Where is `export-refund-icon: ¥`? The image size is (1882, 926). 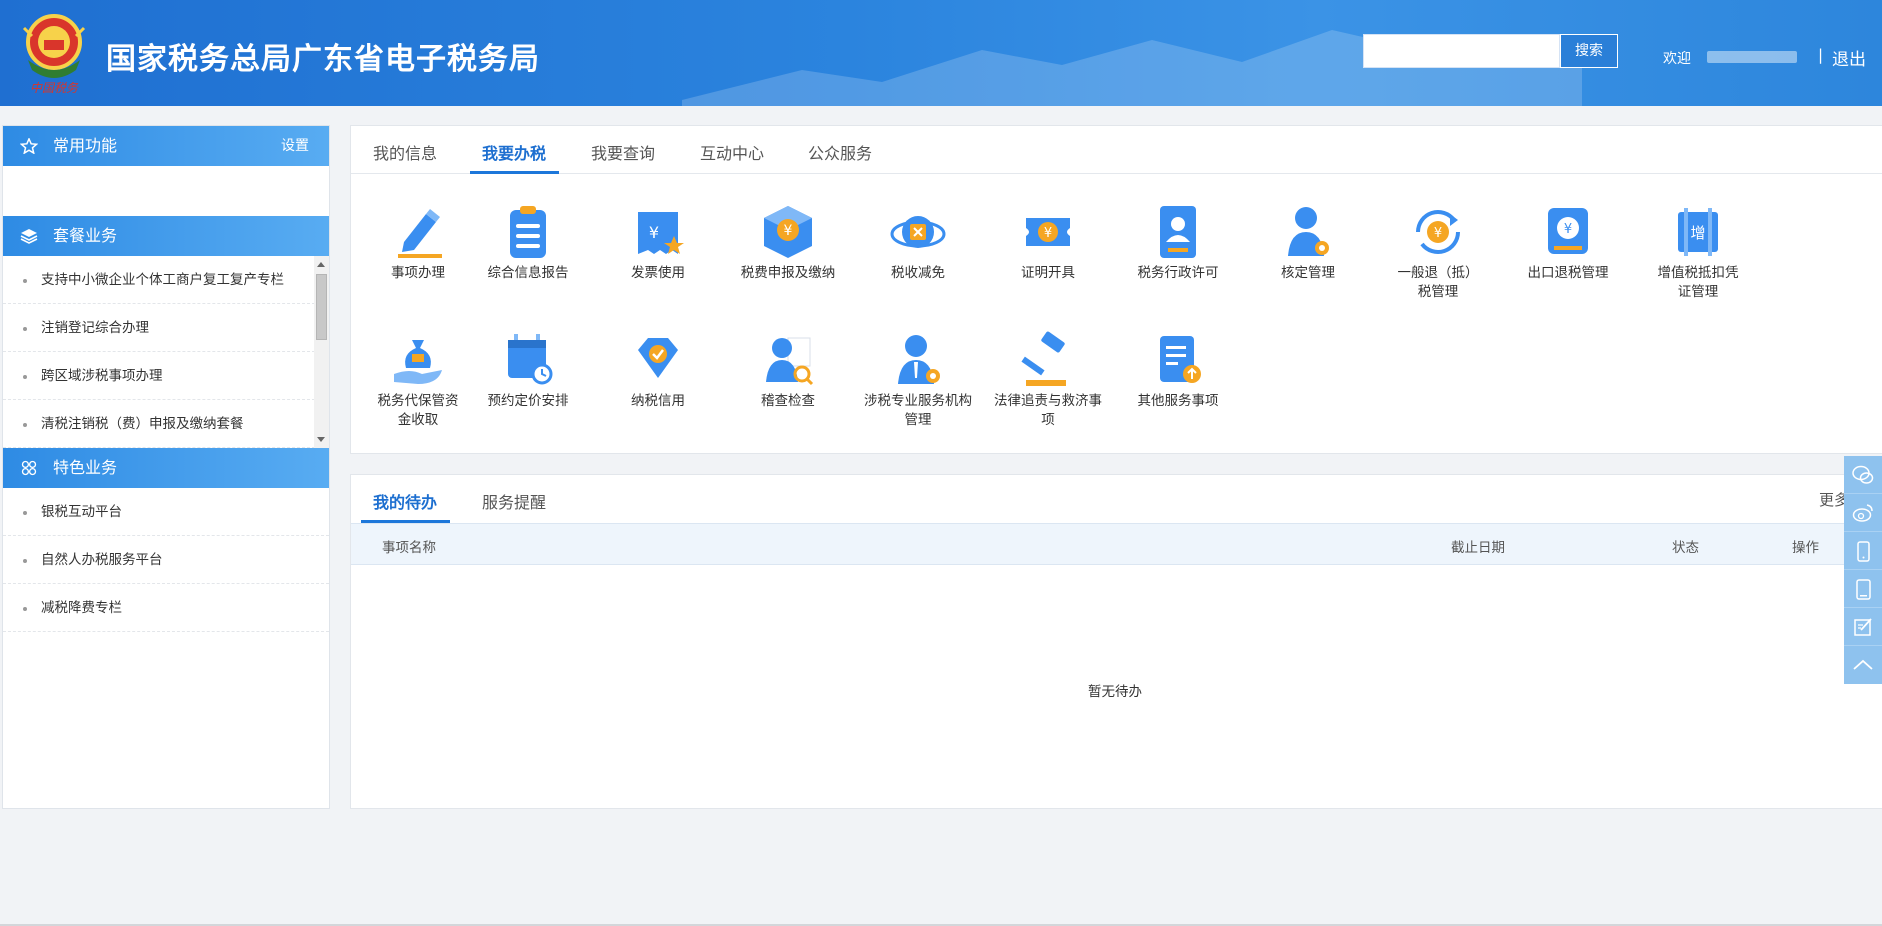 export-refund-icon: ¥ is located at coordinates (1568, 231).